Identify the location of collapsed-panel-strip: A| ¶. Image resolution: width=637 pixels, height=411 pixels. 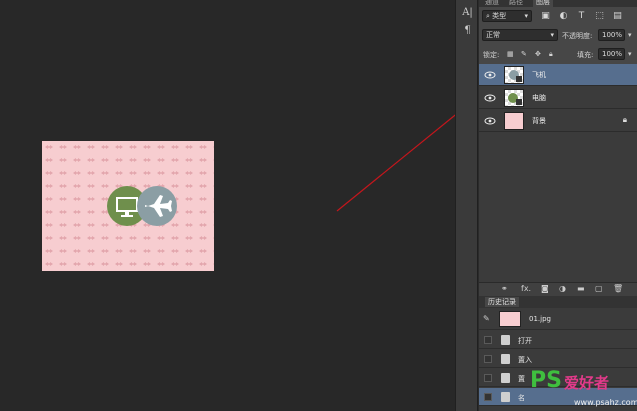
(466, 205).